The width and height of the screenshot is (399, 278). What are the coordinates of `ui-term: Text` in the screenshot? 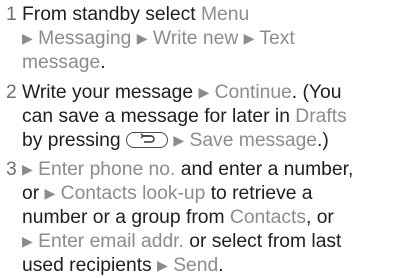 It's located at (277, 38).